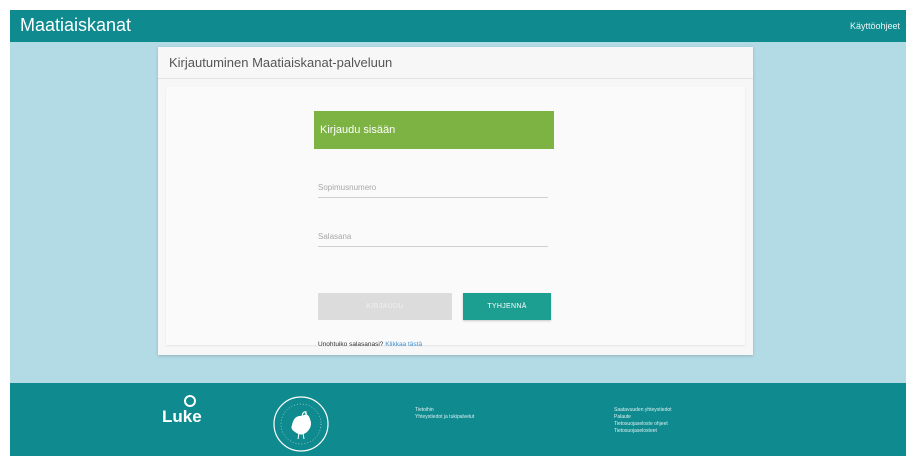 This screenshot has height=456, width=915. Describe the element at coordinates (444, 417) in the screenshot. I see `footer-link-contact: Yhteystiedot ja tukipalvelut` at that location.